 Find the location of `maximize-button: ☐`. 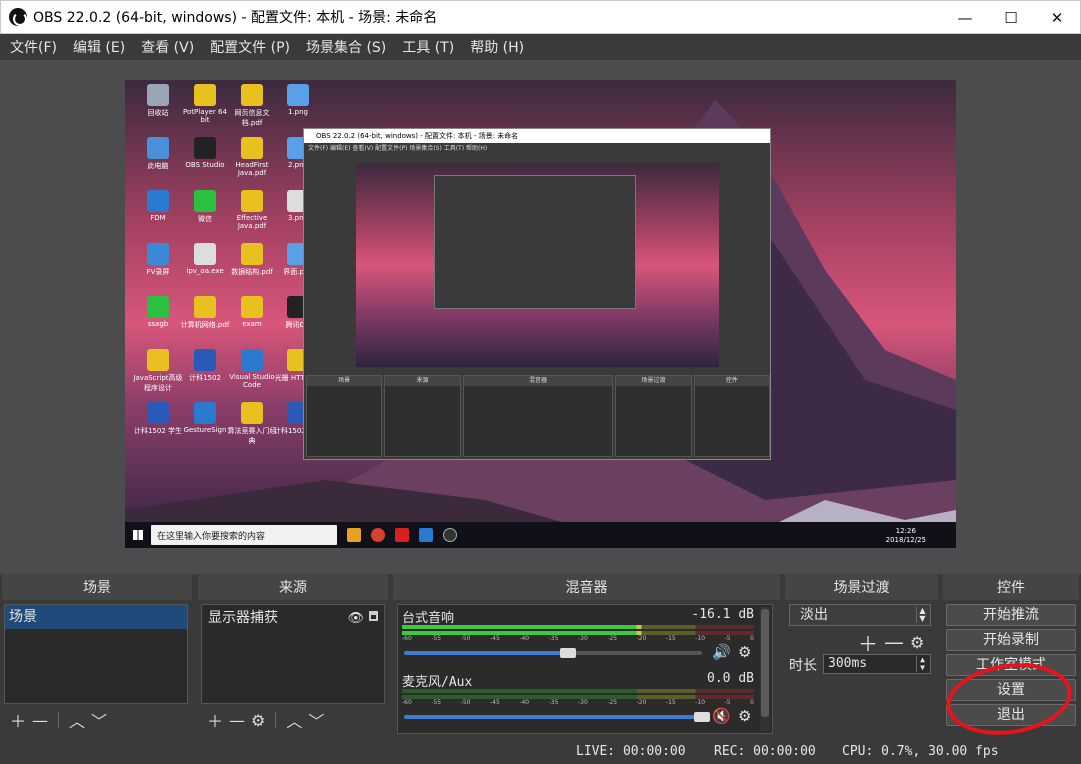

maximize-button: ☐ is located at coordinates (1011, 18).